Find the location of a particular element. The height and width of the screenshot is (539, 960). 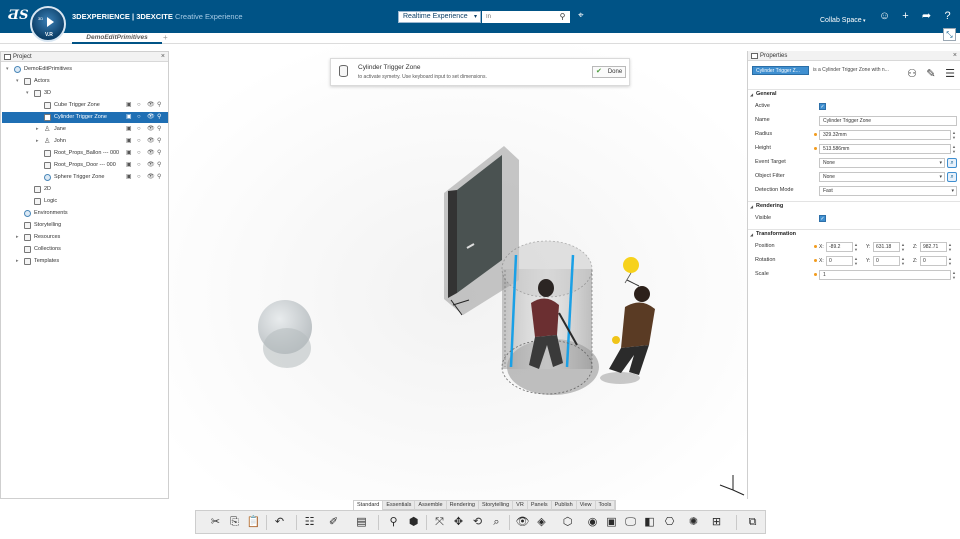

zoom-icon: ⚲ is located at coordinates (393, 522).